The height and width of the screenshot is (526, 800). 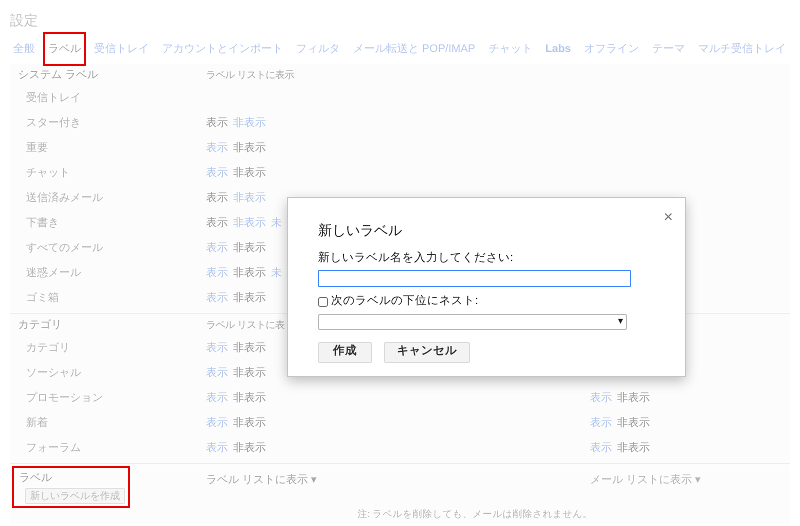 I want to click on column-header: ラベル リストに表示 ▾, so click(x=262, y=480).